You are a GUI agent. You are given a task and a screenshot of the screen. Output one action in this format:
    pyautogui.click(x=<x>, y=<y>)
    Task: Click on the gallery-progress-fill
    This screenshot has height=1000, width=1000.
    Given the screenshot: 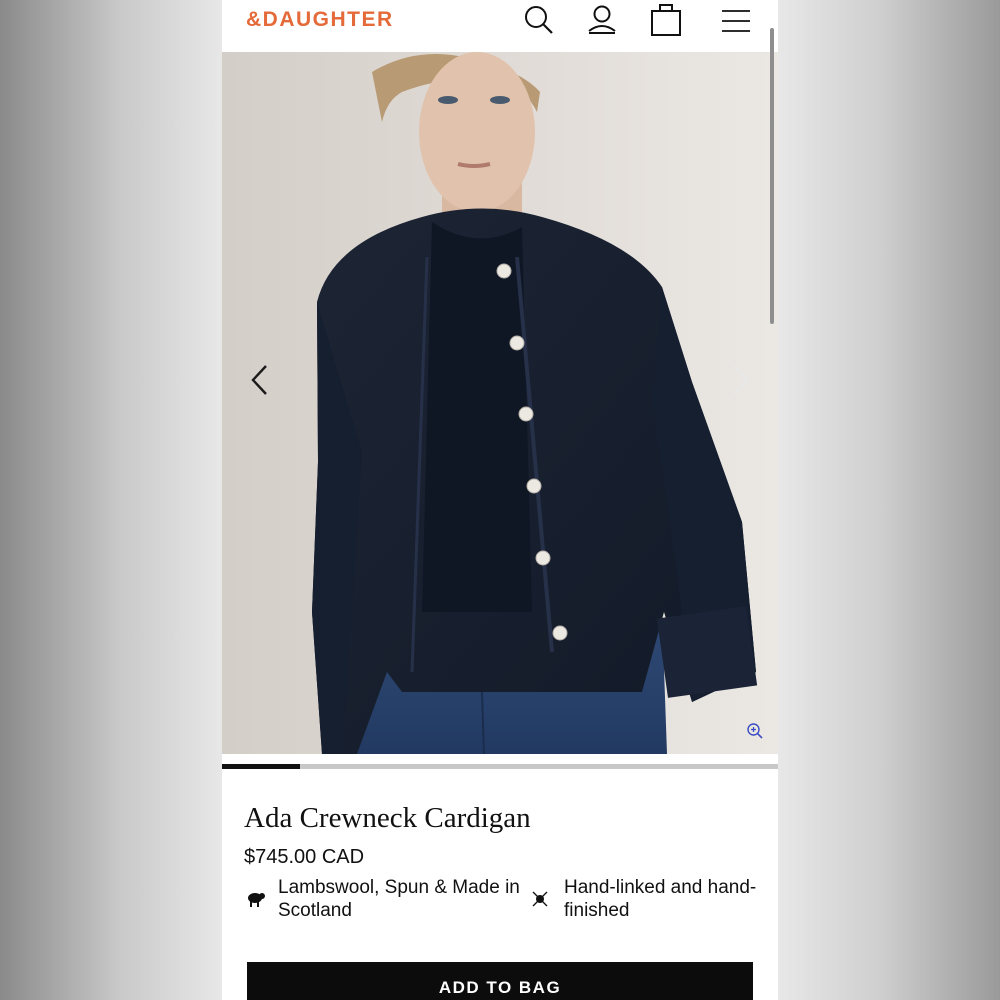 What is the action you would take?
    pyautogui.click(x=261, y=766)
    